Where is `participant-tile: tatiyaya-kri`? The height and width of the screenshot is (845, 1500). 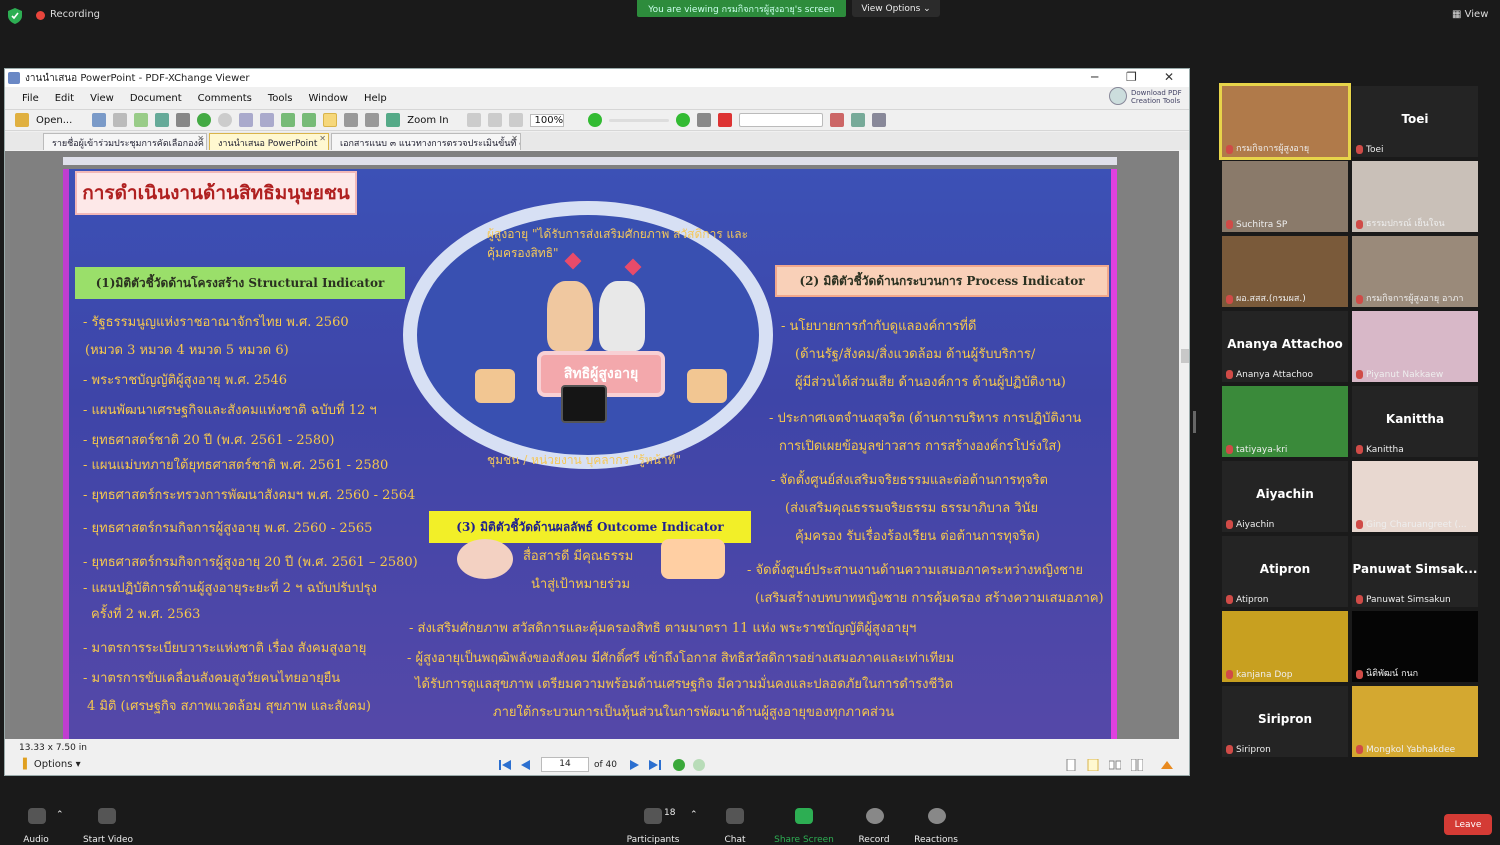
participant-tile: tatiyaya-kri is located at coordinates (1285, 421).